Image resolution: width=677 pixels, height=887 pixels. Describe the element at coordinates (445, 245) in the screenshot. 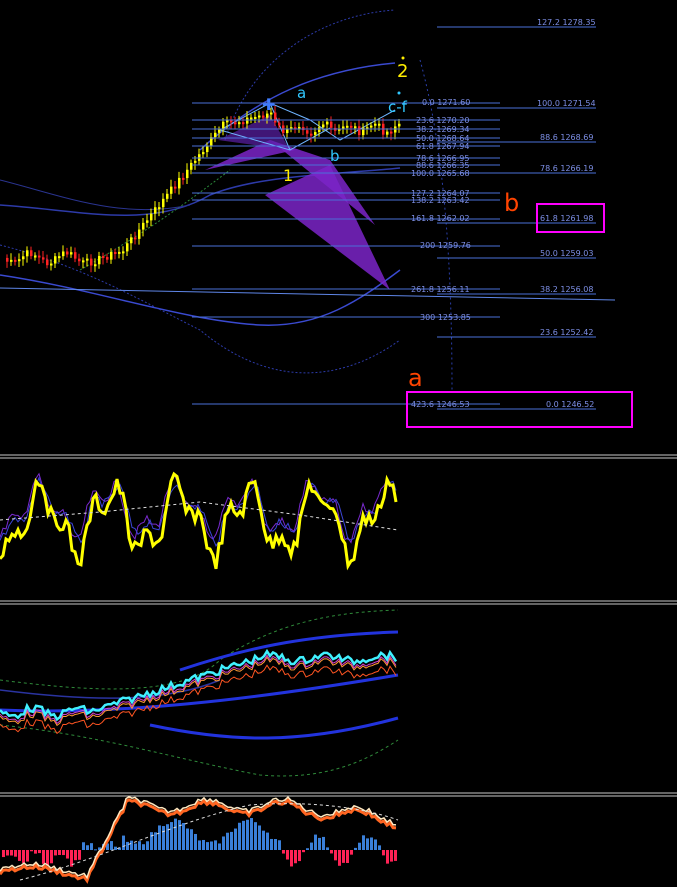

I see `fib-label: 200 1259.76` at that location.